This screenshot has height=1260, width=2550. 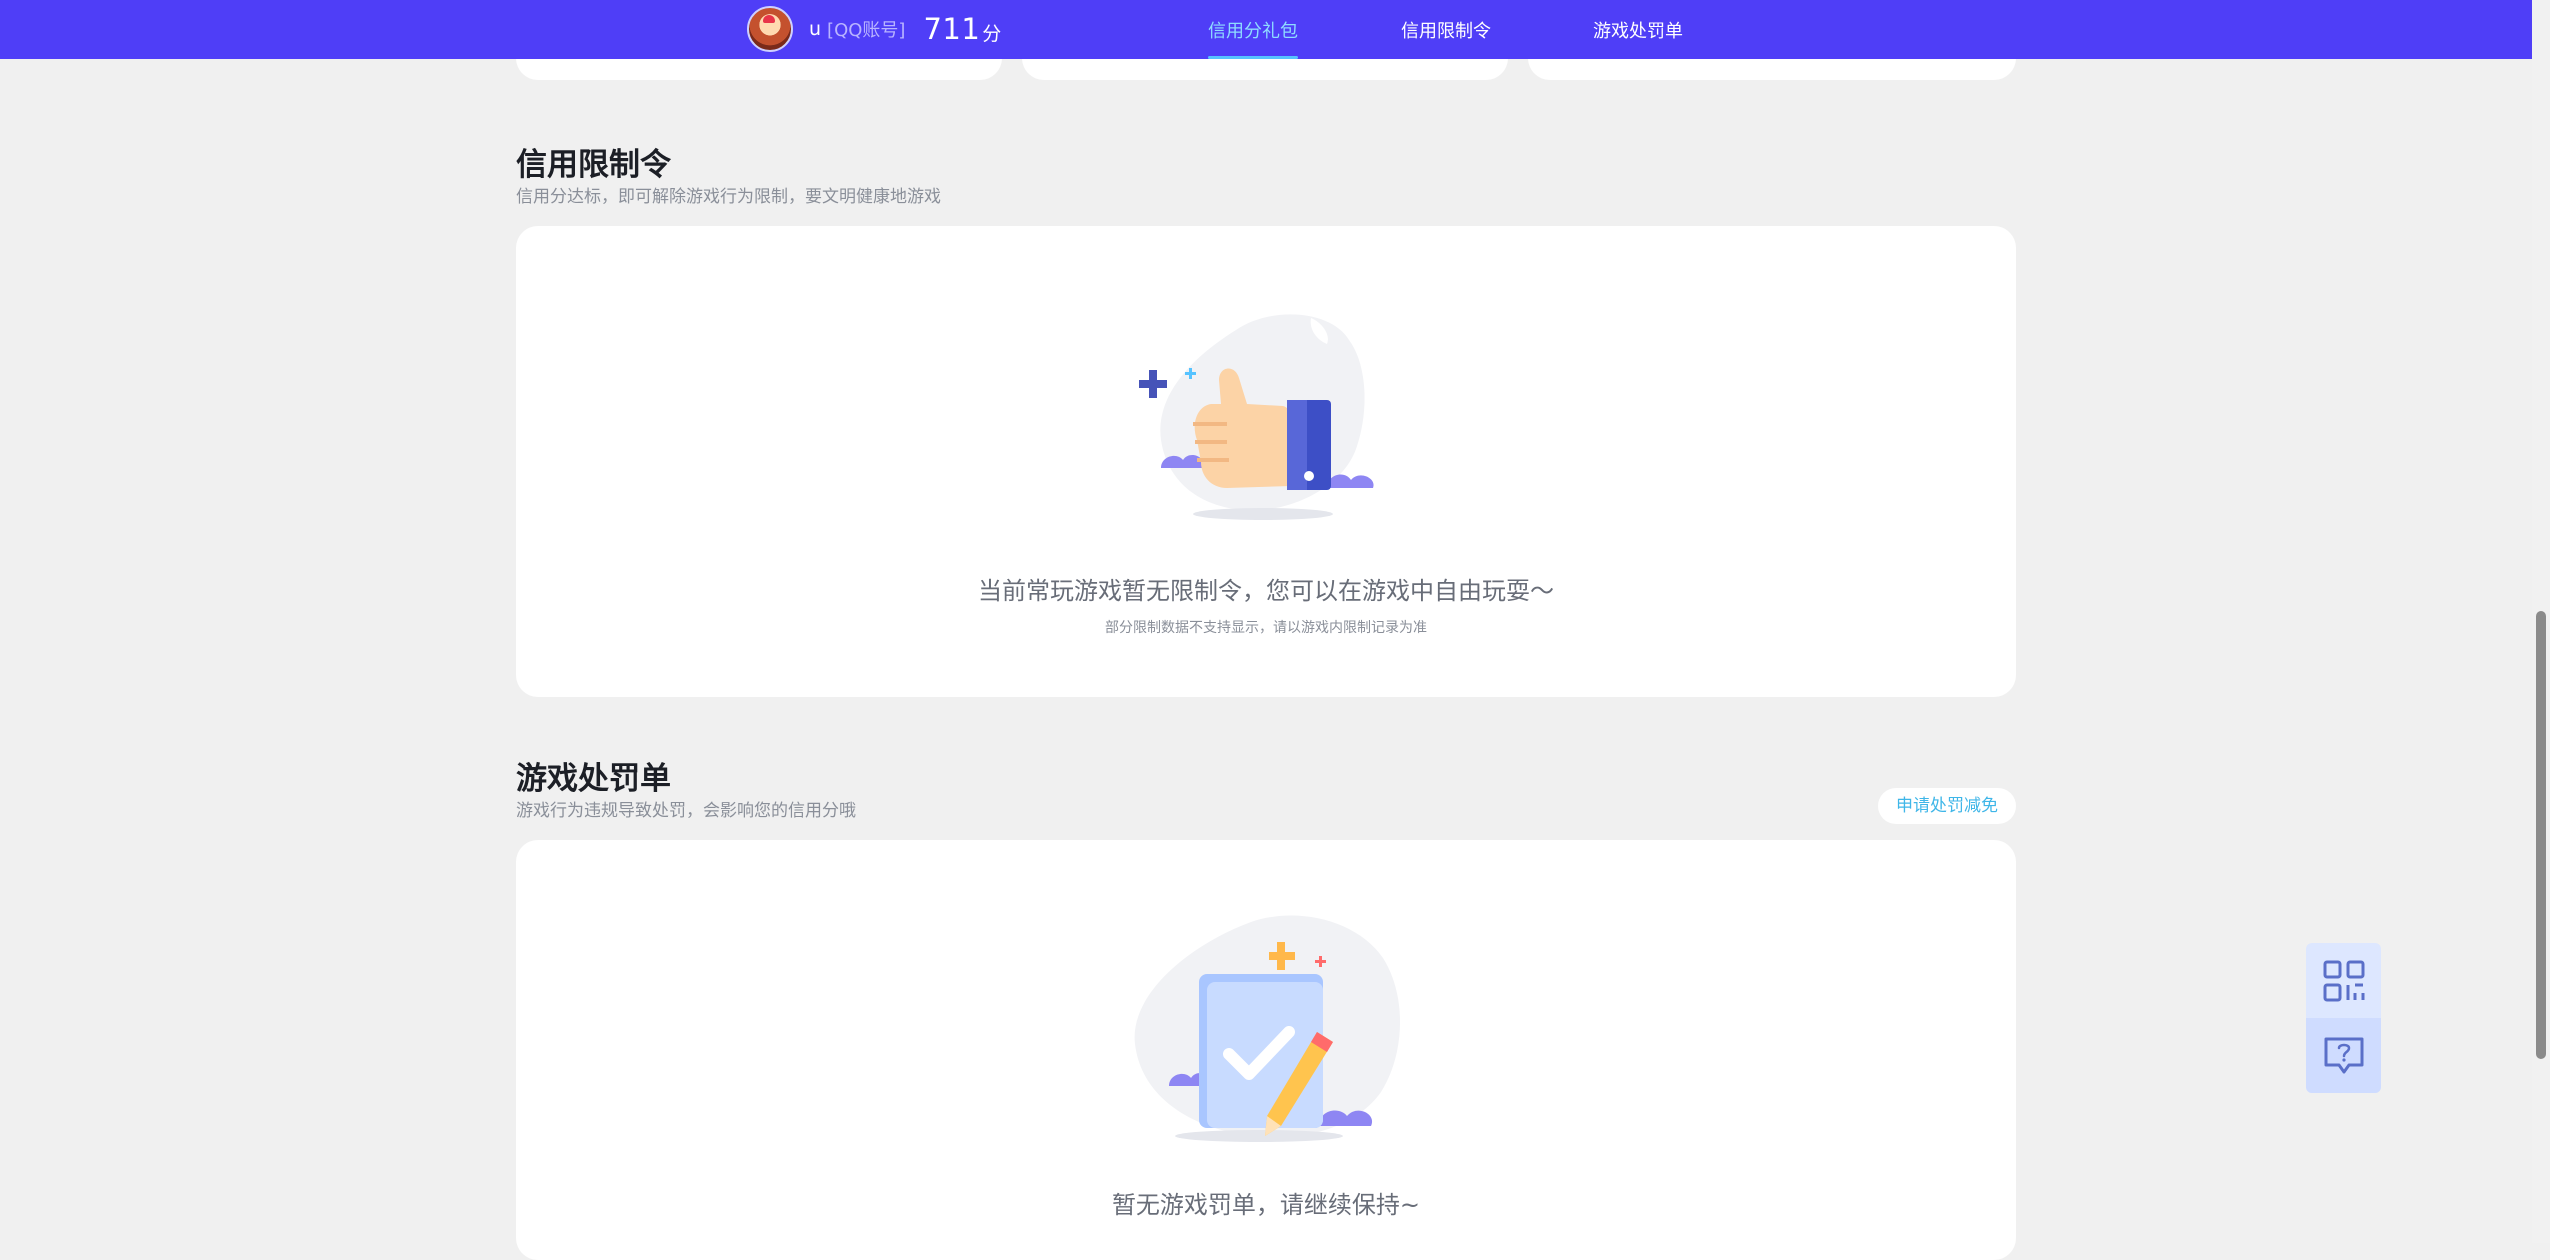 What do you see at coordinates (1446, 31) in the screenshot?
I see `tab-label: 信用限制令` at bounding box center [1446, 31].